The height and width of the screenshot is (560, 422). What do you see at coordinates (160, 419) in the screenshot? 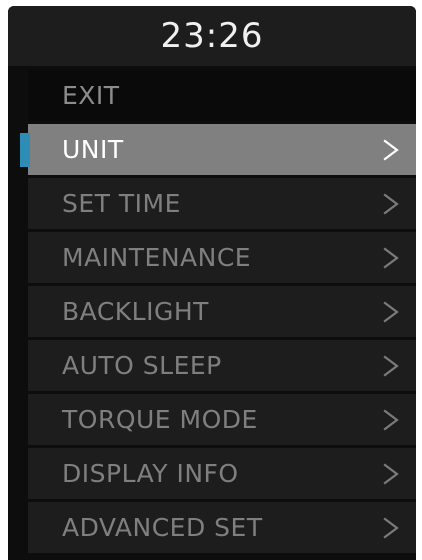
I see `menu-item-label: TORQUE MODE` at bounding box center [160, 419].